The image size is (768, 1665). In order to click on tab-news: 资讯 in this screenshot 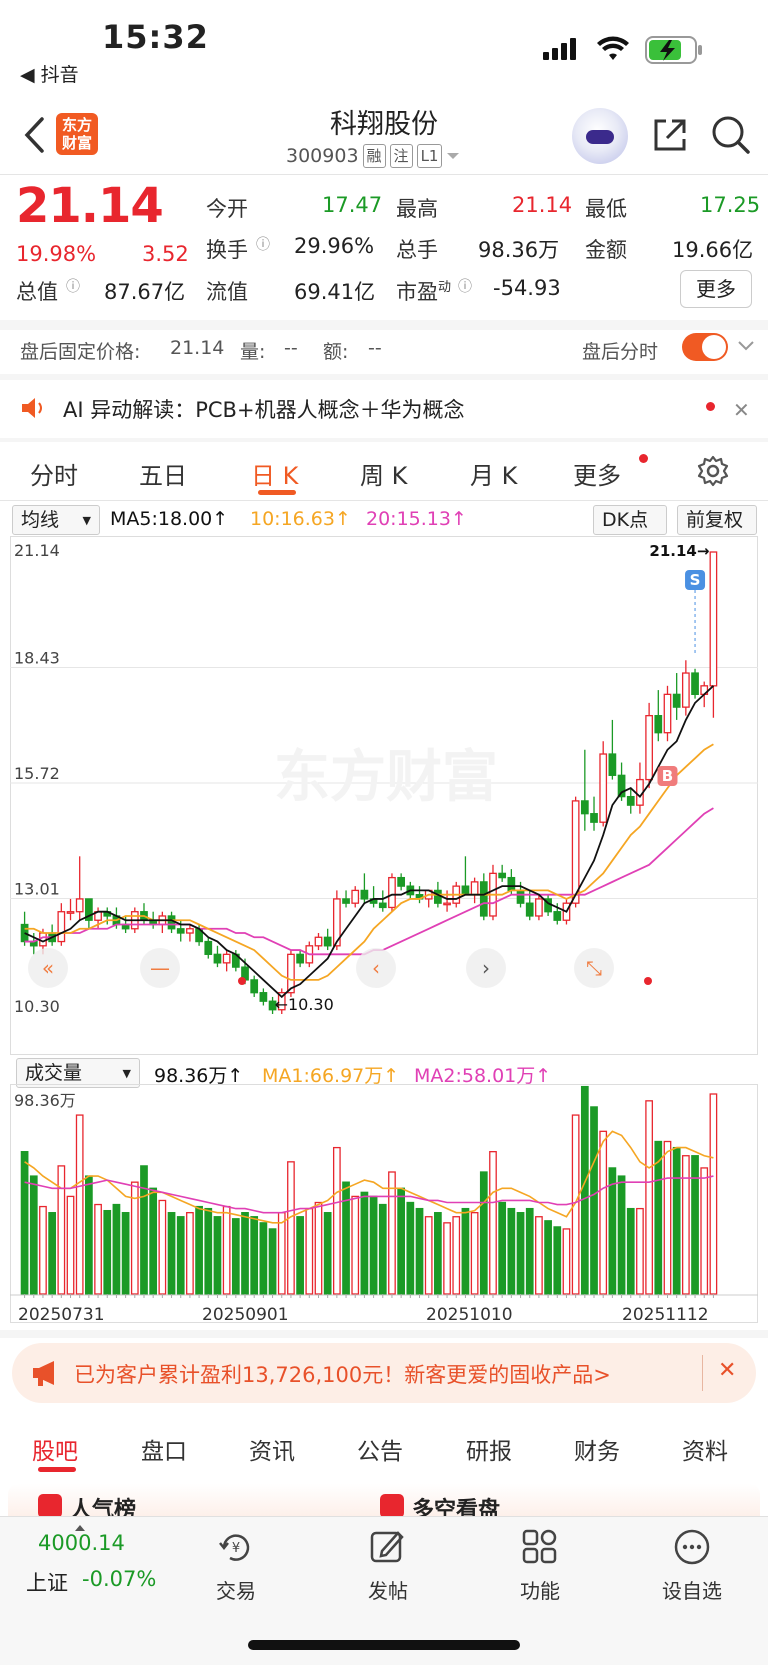, I will do `click(272, 1449)`.